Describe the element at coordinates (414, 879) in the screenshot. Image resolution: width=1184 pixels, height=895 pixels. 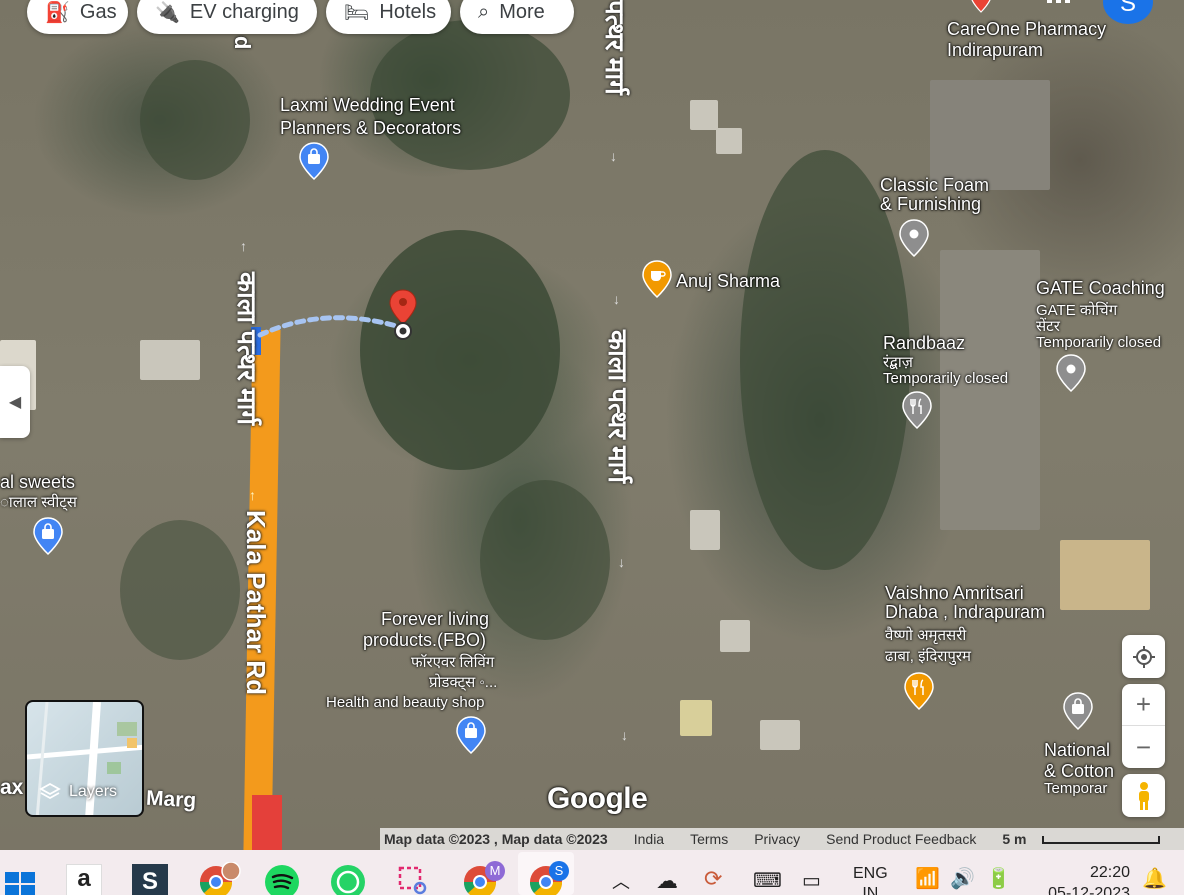
I see `snipping-tool-icon` at that location.